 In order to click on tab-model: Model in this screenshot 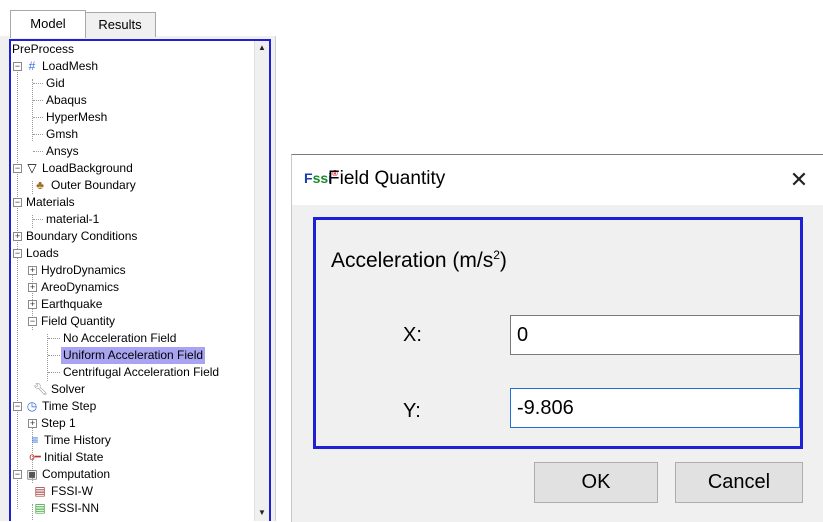, I will do `click(48, 24)`.